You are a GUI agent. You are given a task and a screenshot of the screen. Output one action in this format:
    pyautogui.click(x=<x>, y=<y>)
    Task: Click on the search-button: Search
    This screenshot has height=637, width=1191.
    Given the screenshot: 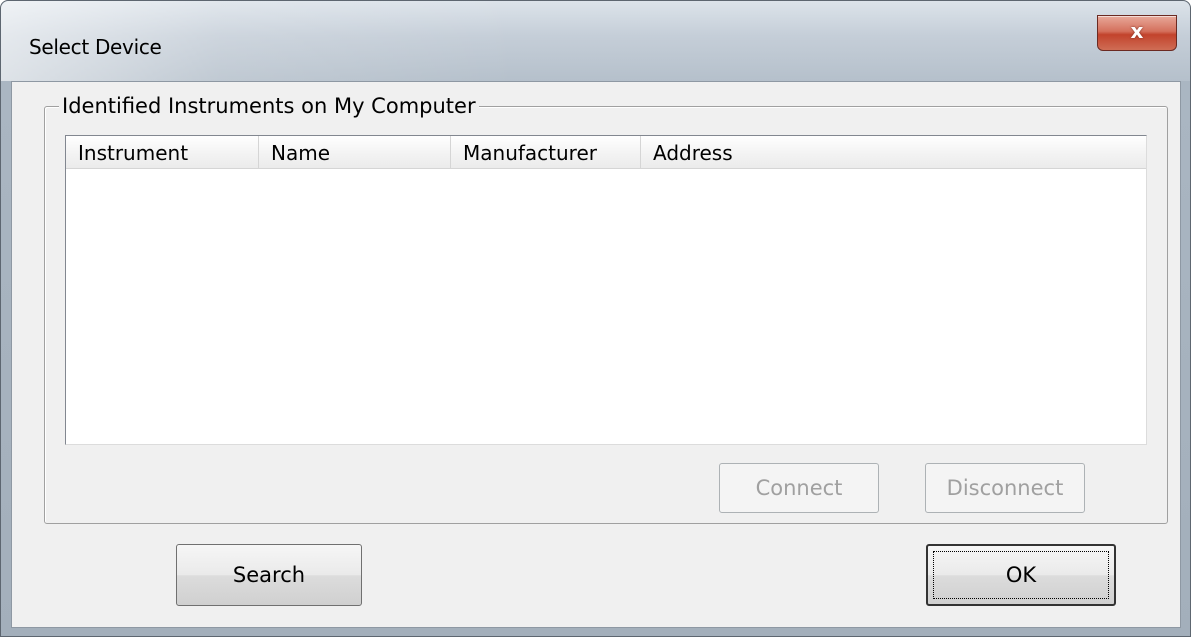 What is the action you would take?
    pyautogui.click(x=269, y=575)
    